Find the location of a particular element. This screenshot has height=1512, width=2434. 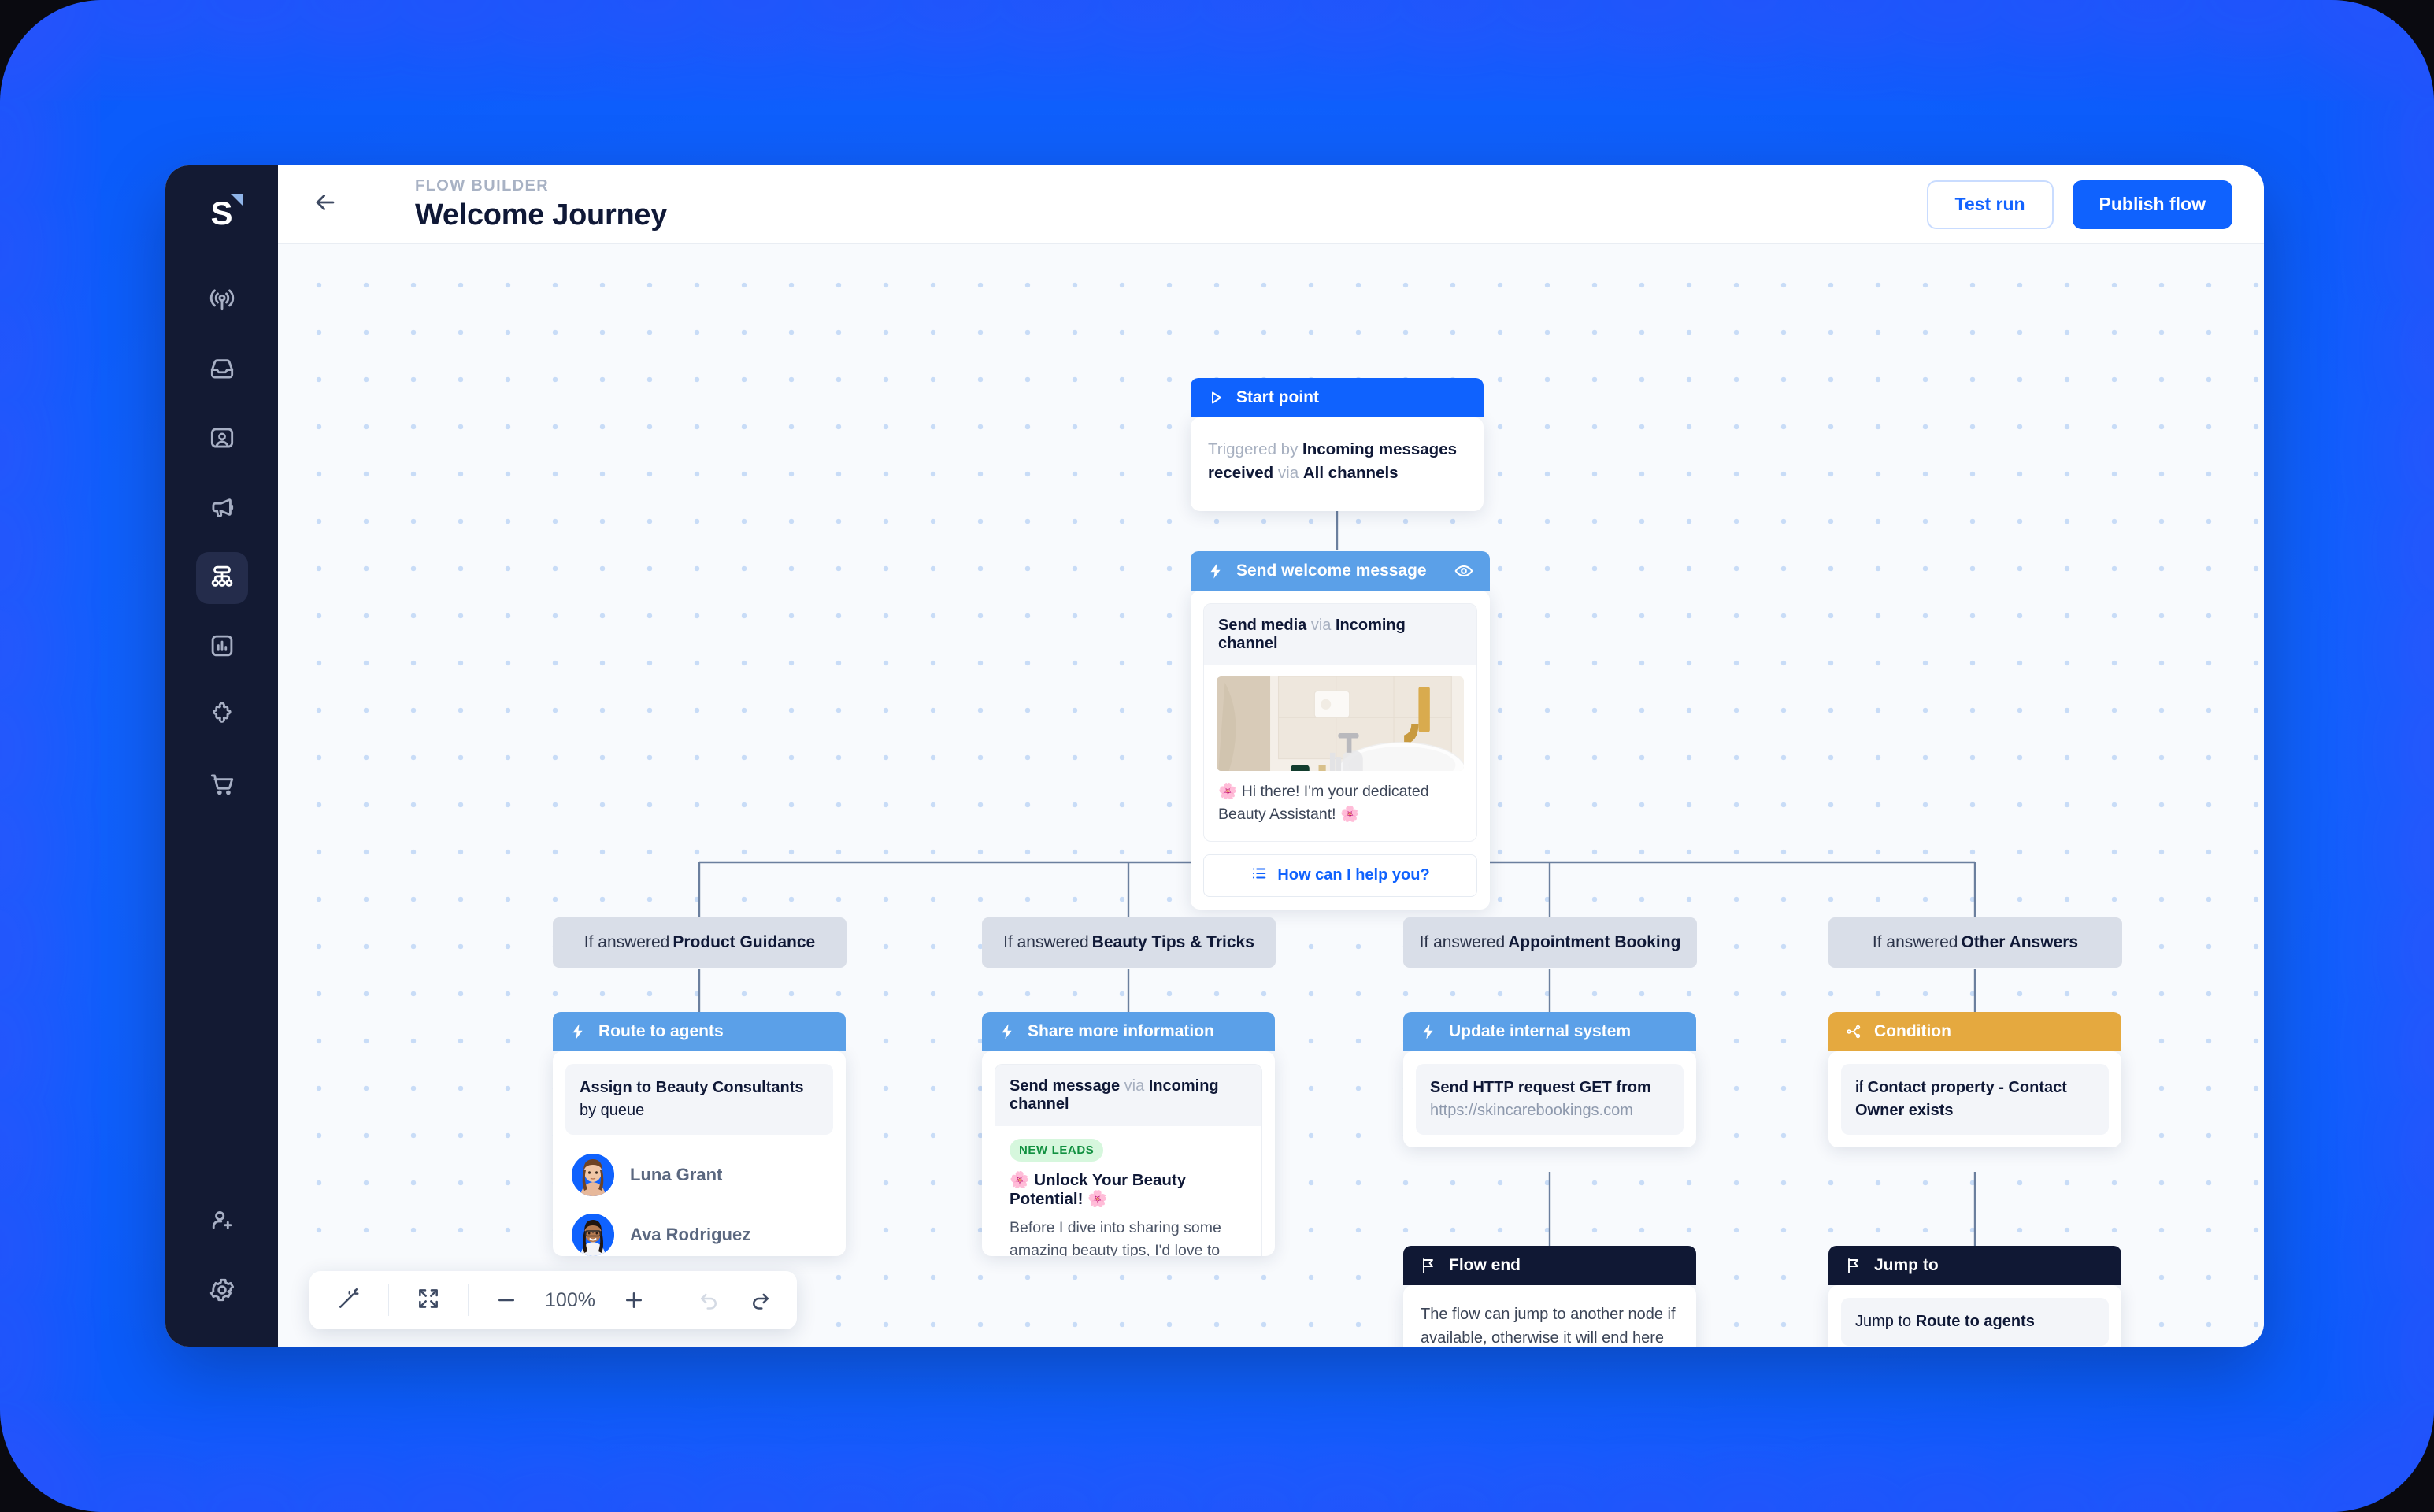

fit-to-screen-button is located at coordinates (428, 1300).